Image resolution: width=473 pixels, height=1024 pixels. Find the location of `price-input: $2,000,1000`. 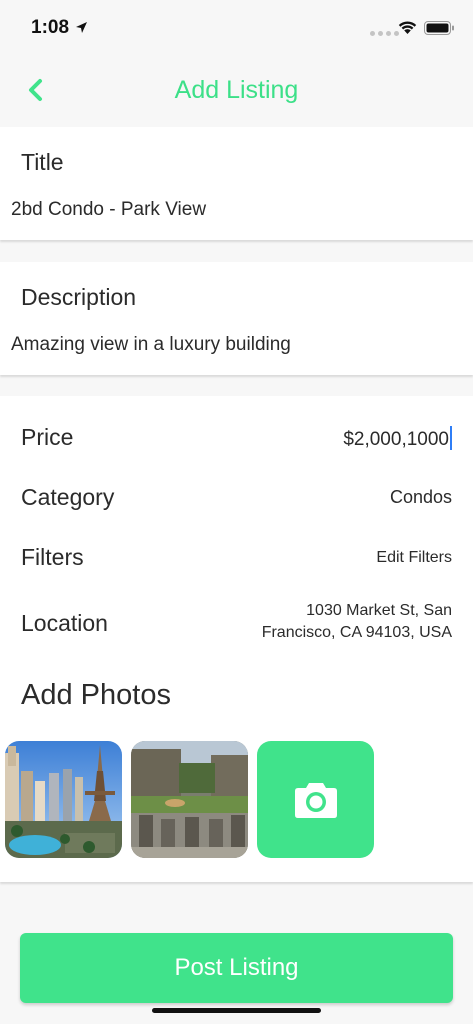

price-input: $2,000,1000 is located at coordinates (397, 438).